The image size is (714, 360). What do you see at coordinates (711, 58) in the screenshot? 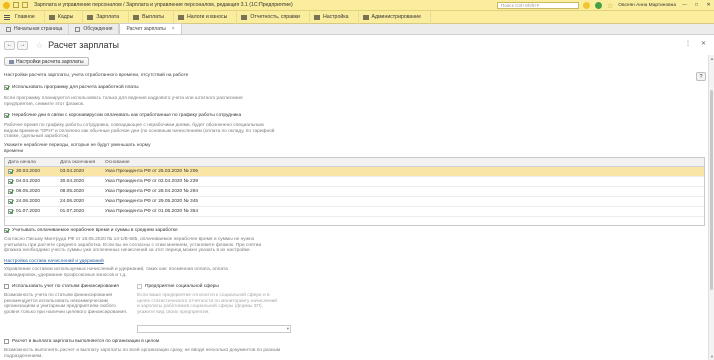
I see `scroll-up-icon: ▲` at bounding box center [711, 58].